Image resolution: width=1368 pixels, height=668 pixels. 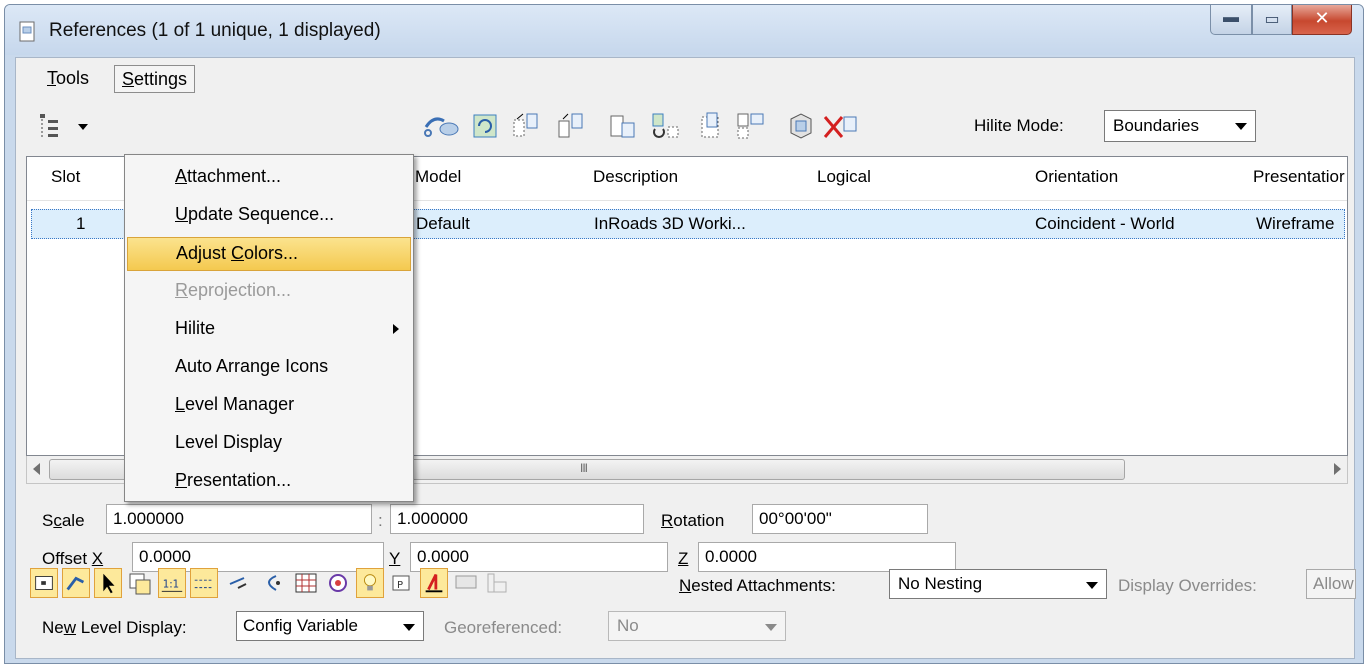 What do you see at coordinates (269, 368) in the screenshot?
I see `menu-item-auto-arrange-icons: Auto Arrange Icons` at bounding box center [269, 368].